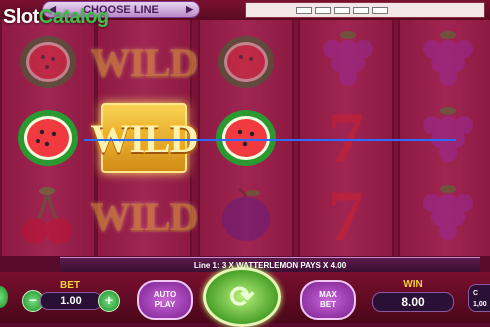  I want to click on plum-icon, so click(246, 214).